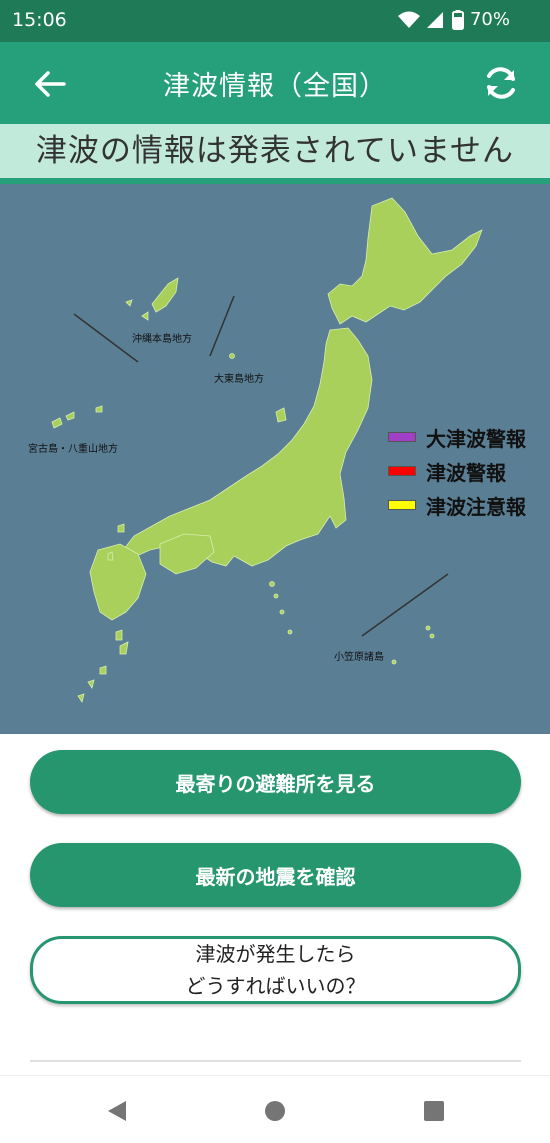 This screenshot has height=1143, width=550. What do you see at coordinates (275, 1061) in the screenshot?
I see `content-divider` at bounding box center [275, 1061].